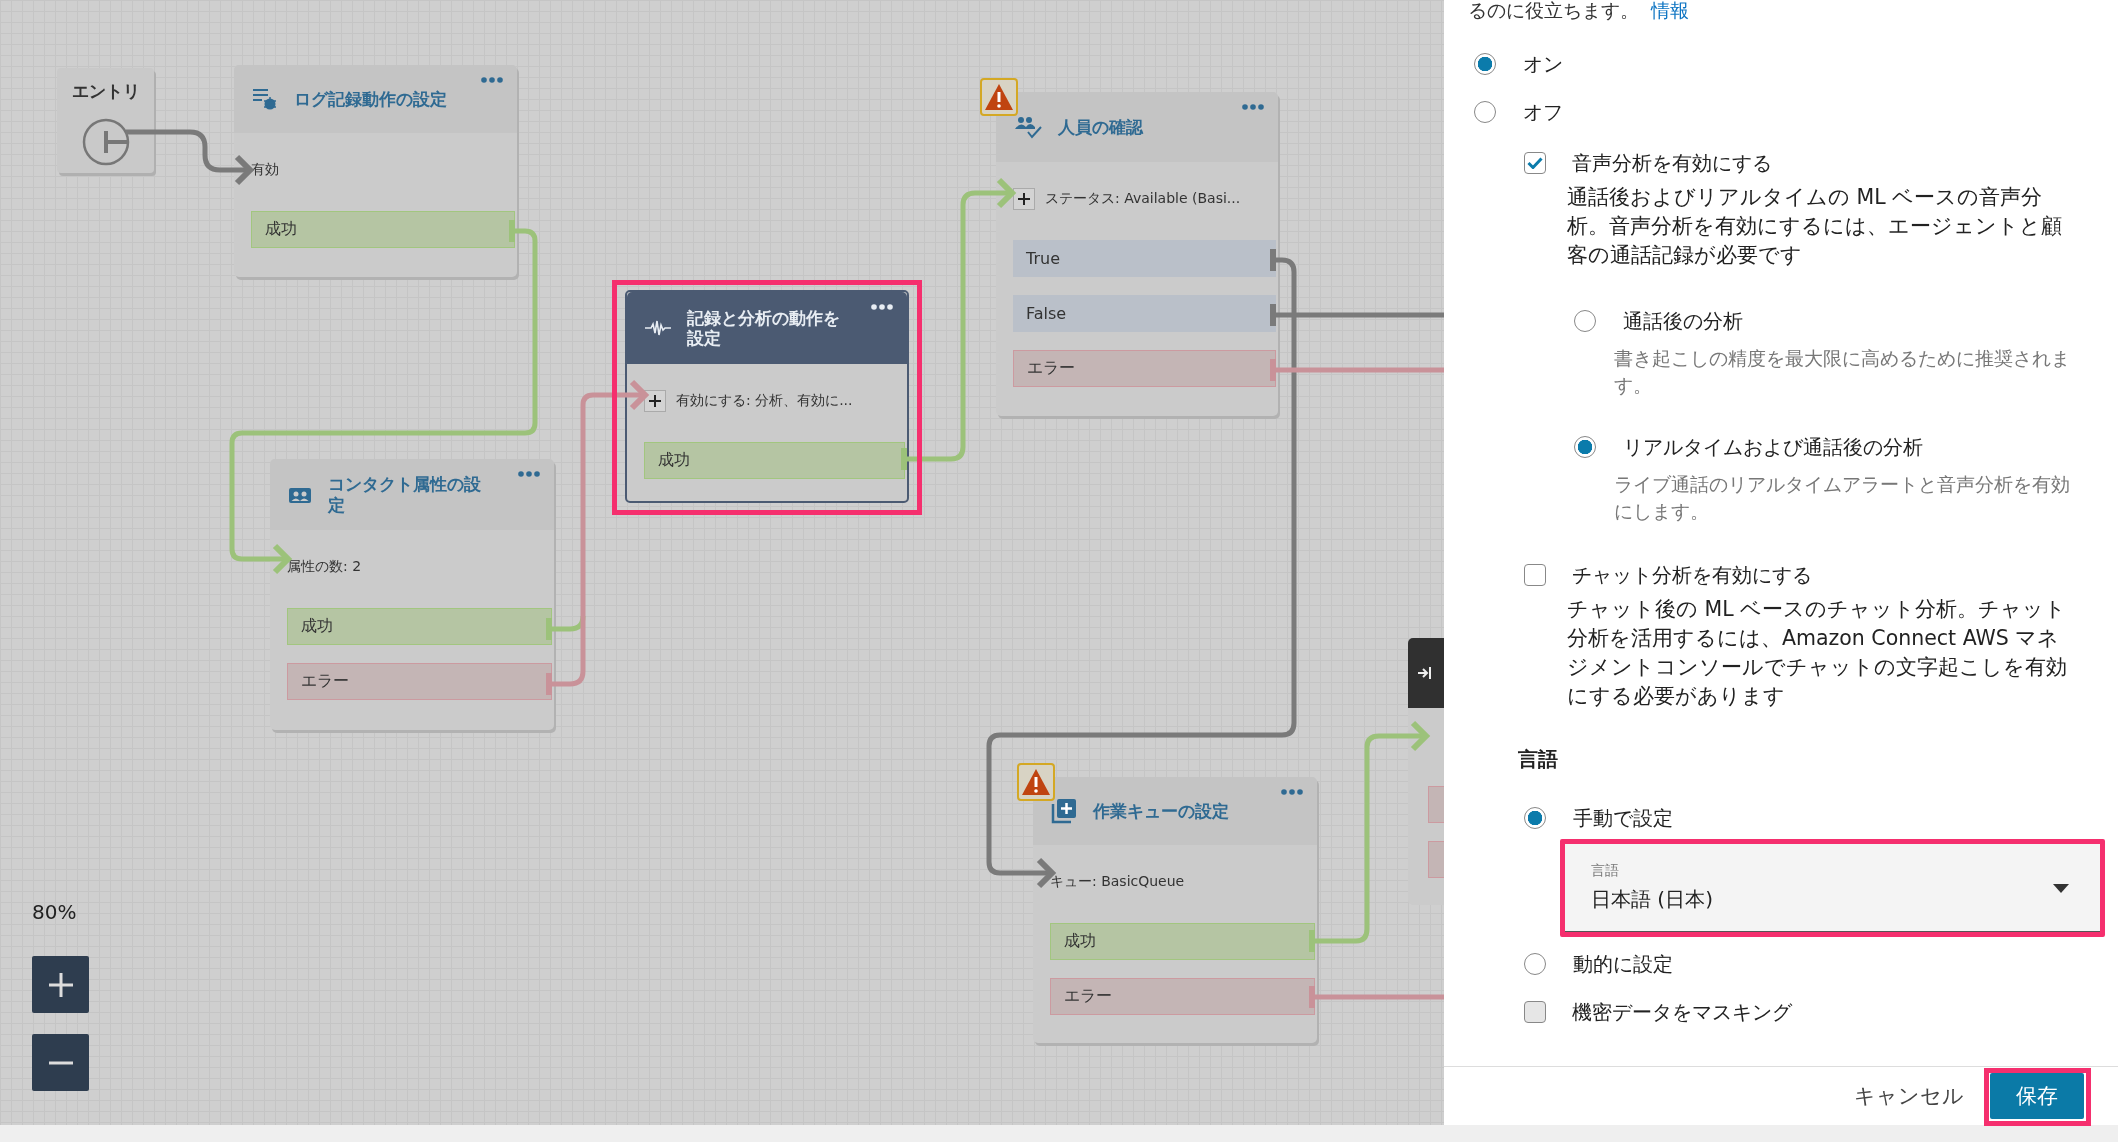 The image size is (2118, 1142). I want to click on info-link: 情報, so click(1670, 11).